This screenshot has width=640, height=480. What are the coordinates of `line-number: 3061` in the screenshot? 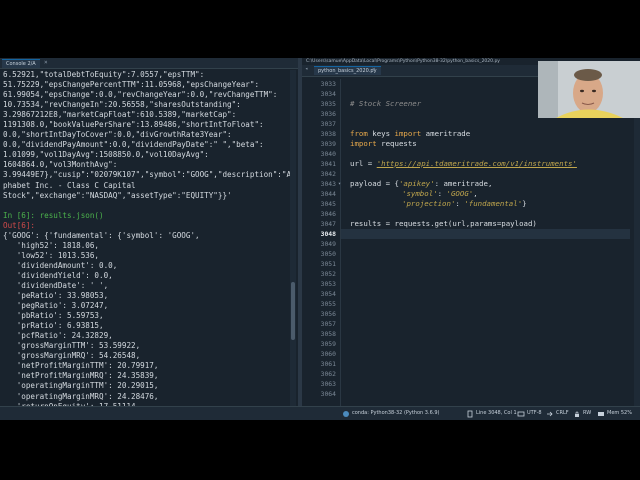 It's located at (328, 364).